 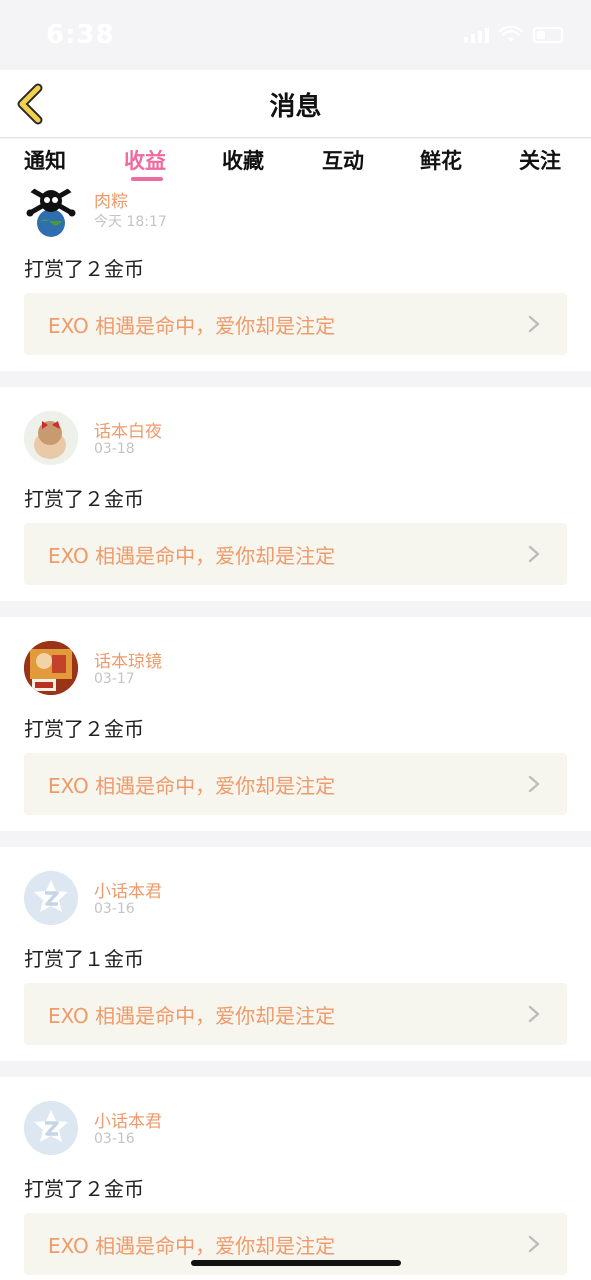 I want to click on message-date: 今天 18:17, so click(x=130, y=222).